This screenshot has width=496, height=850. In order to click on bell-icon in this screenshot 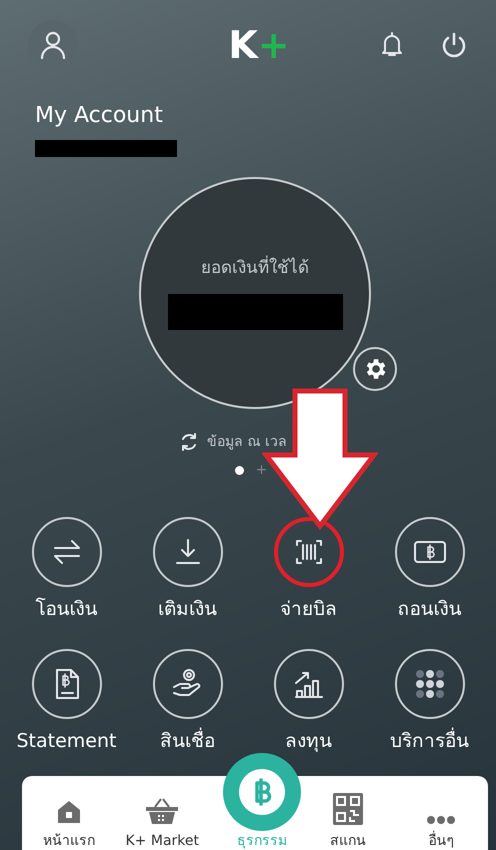, I will do `click(392, 45)`.